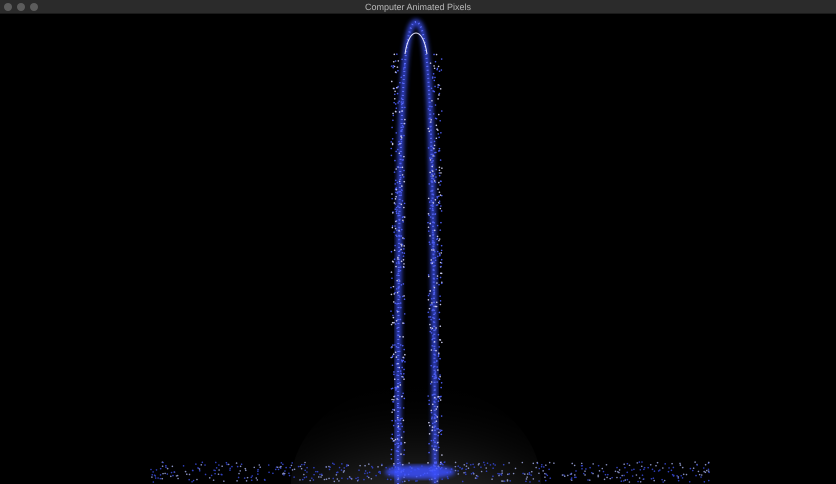 This screenshot has width=836, height=484. Describe the element at coordinates (21, 6) in the screenshot. I see `minimize-button` at that location.